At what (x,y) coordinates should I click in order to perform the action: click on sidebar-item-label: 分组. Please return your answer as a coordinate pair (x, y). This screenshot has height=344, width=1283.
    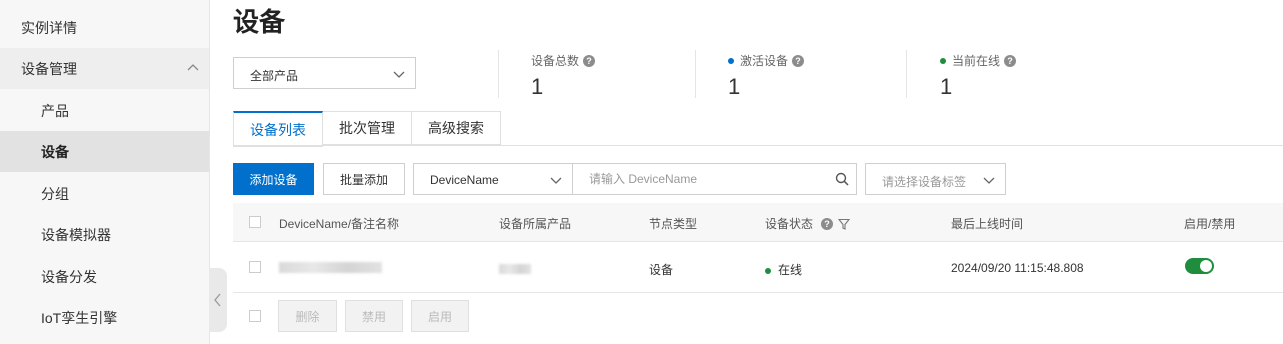
    Looking at the image, I should click on (55, 193).